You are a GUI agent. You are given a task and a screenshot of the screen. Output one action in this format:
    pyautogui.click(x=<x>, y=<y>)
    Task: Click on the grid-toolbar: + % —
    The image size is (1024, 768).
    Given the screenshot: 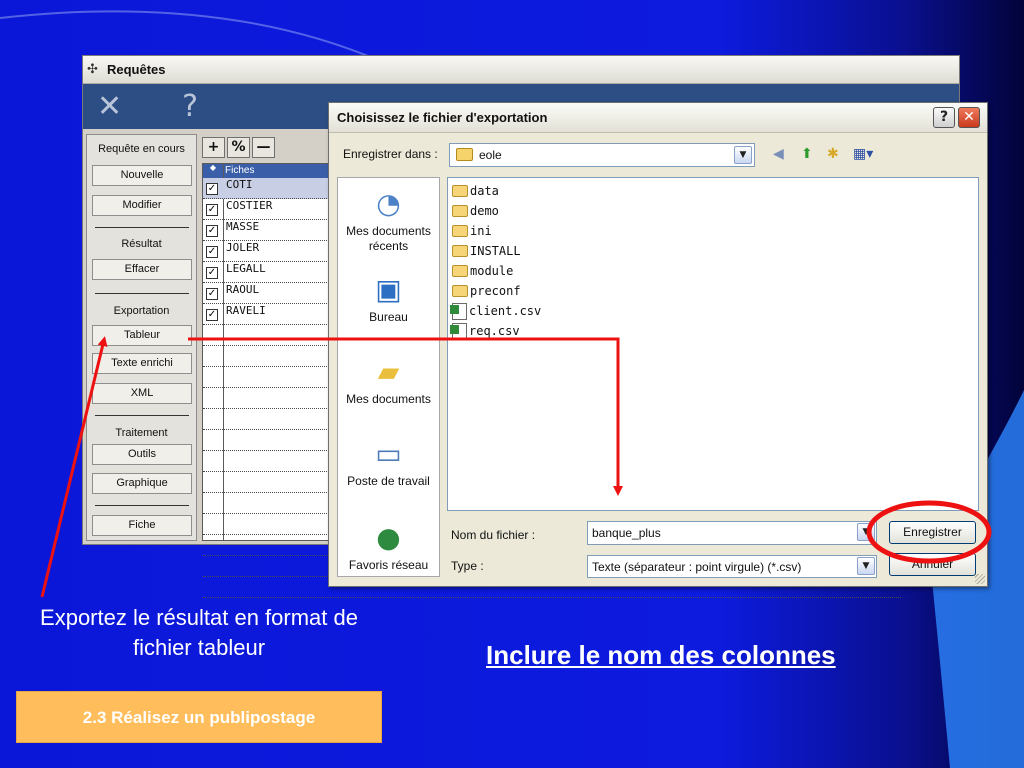 What is the action you would take?
    pyautogui.click(x=238, y=147)
    